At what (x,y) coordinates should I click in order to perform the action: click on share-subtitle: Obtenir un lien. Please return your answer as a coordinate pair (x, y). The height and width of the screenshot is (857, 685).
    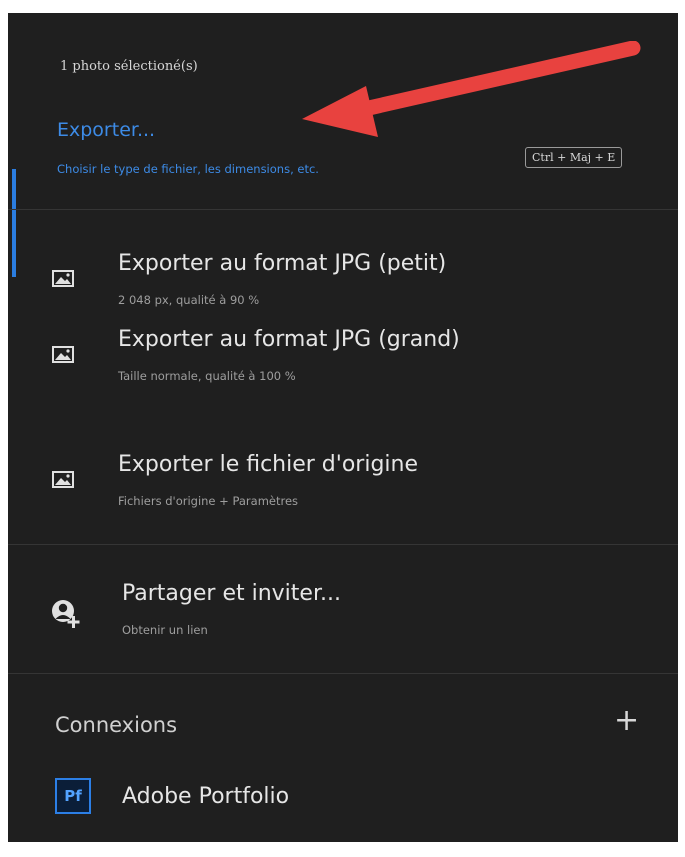
    Looking at the image, I should click on (165, 630).